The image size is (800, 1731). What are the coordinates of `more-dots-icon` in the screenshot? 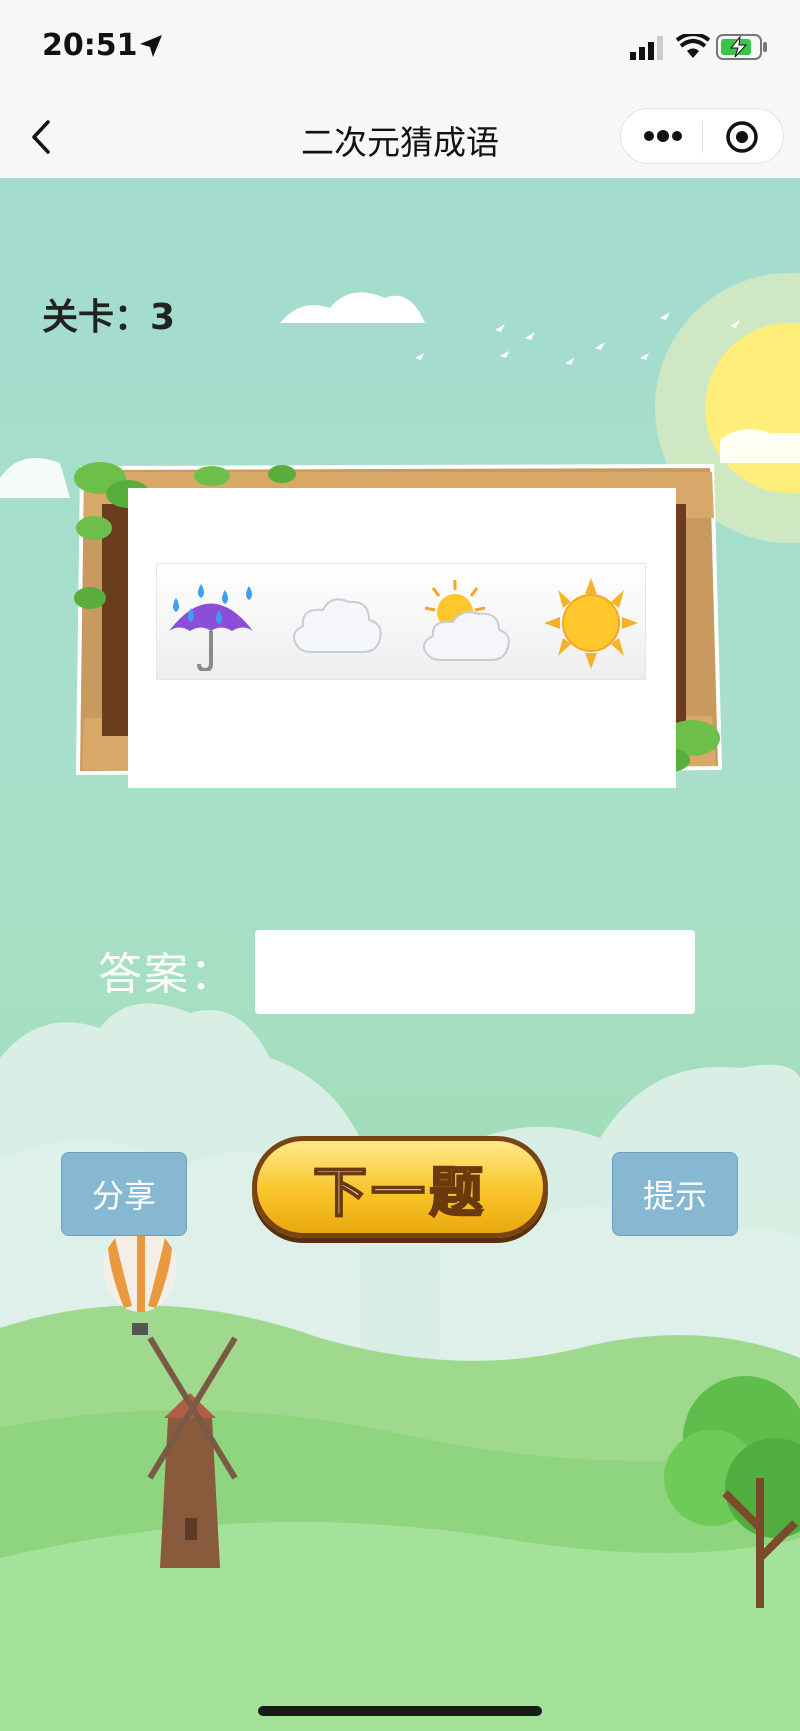 It's located at (663, 136).